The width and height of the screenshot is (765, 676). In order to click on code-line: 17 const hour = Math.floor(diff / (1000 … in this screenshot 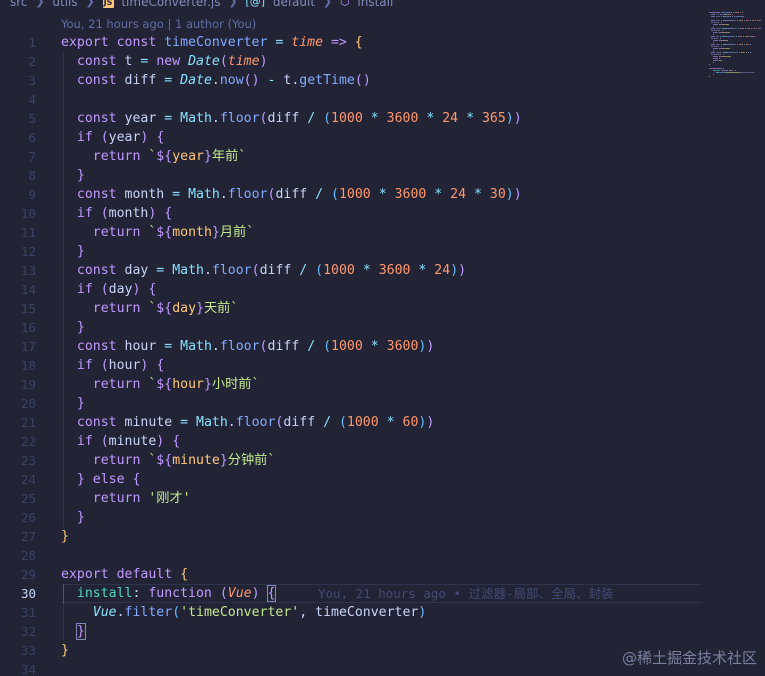, I will do `click(382, 346)`.